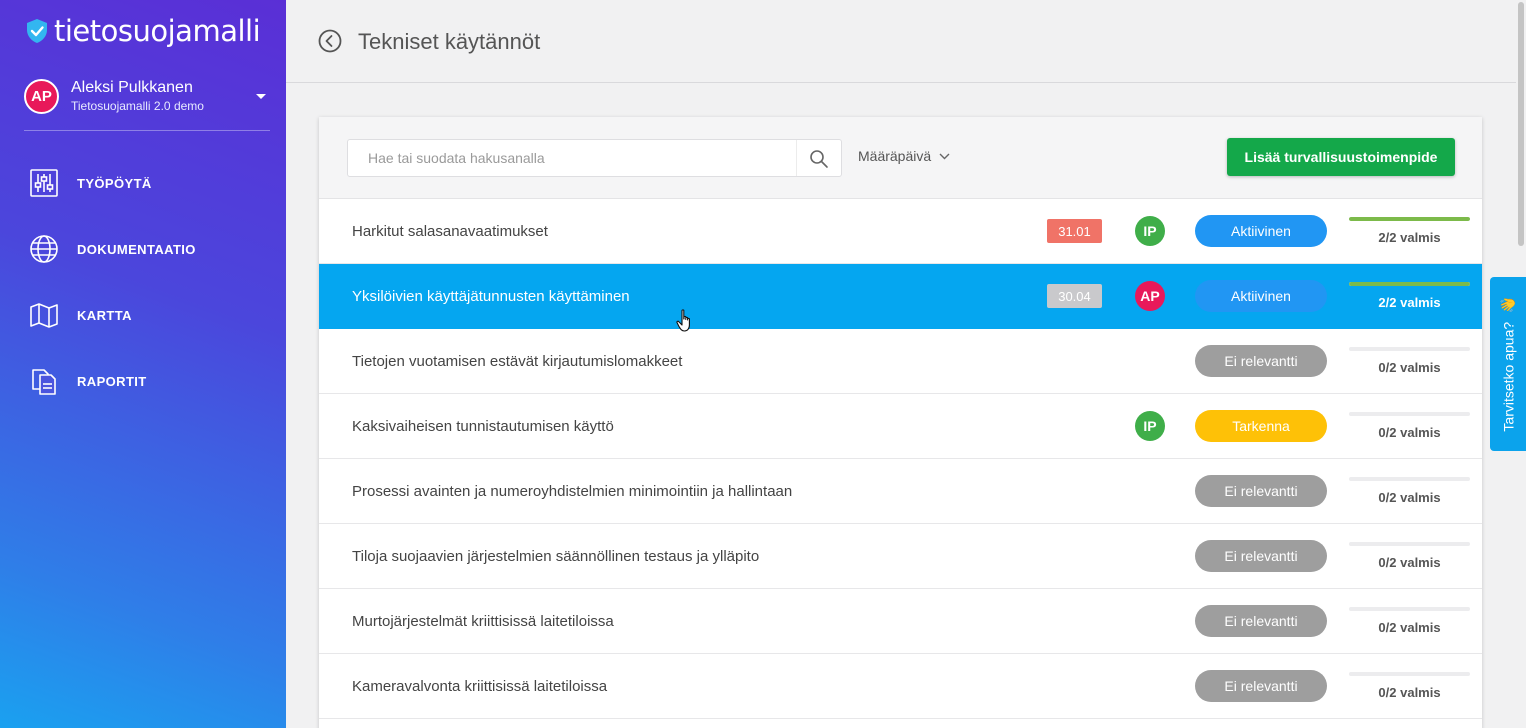 The width and height of the screenshot is (1526, 728). I want to click on assignee-avatar: AP, so click(1150, 296).